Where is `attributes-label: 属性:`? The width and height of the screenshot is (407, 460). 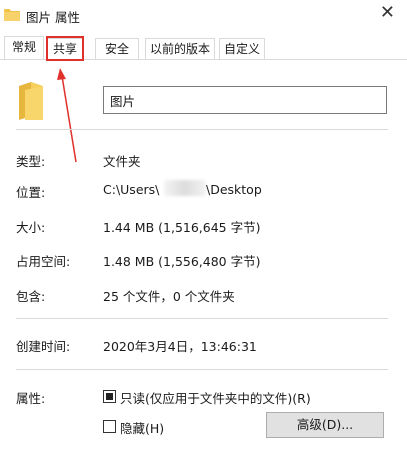
attributes-label: 属性: is located at coordinates (31, 398).